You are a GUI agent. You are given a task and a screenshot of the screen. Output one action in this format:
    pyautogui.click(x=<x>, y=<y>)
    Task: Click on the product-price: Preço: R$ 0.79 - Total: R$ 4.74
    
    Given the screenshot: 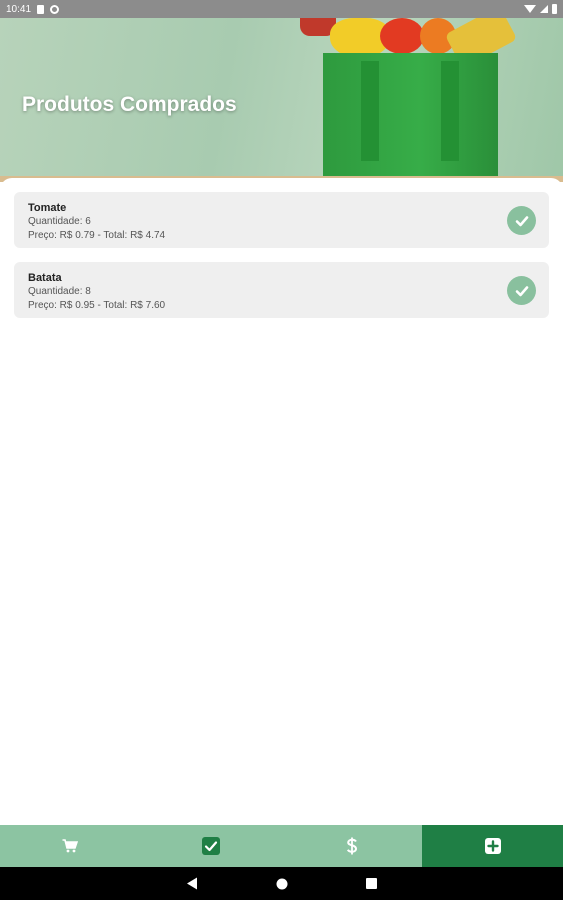 What is the action you would take?
    pyautogui.click(x=97, y=235)
    